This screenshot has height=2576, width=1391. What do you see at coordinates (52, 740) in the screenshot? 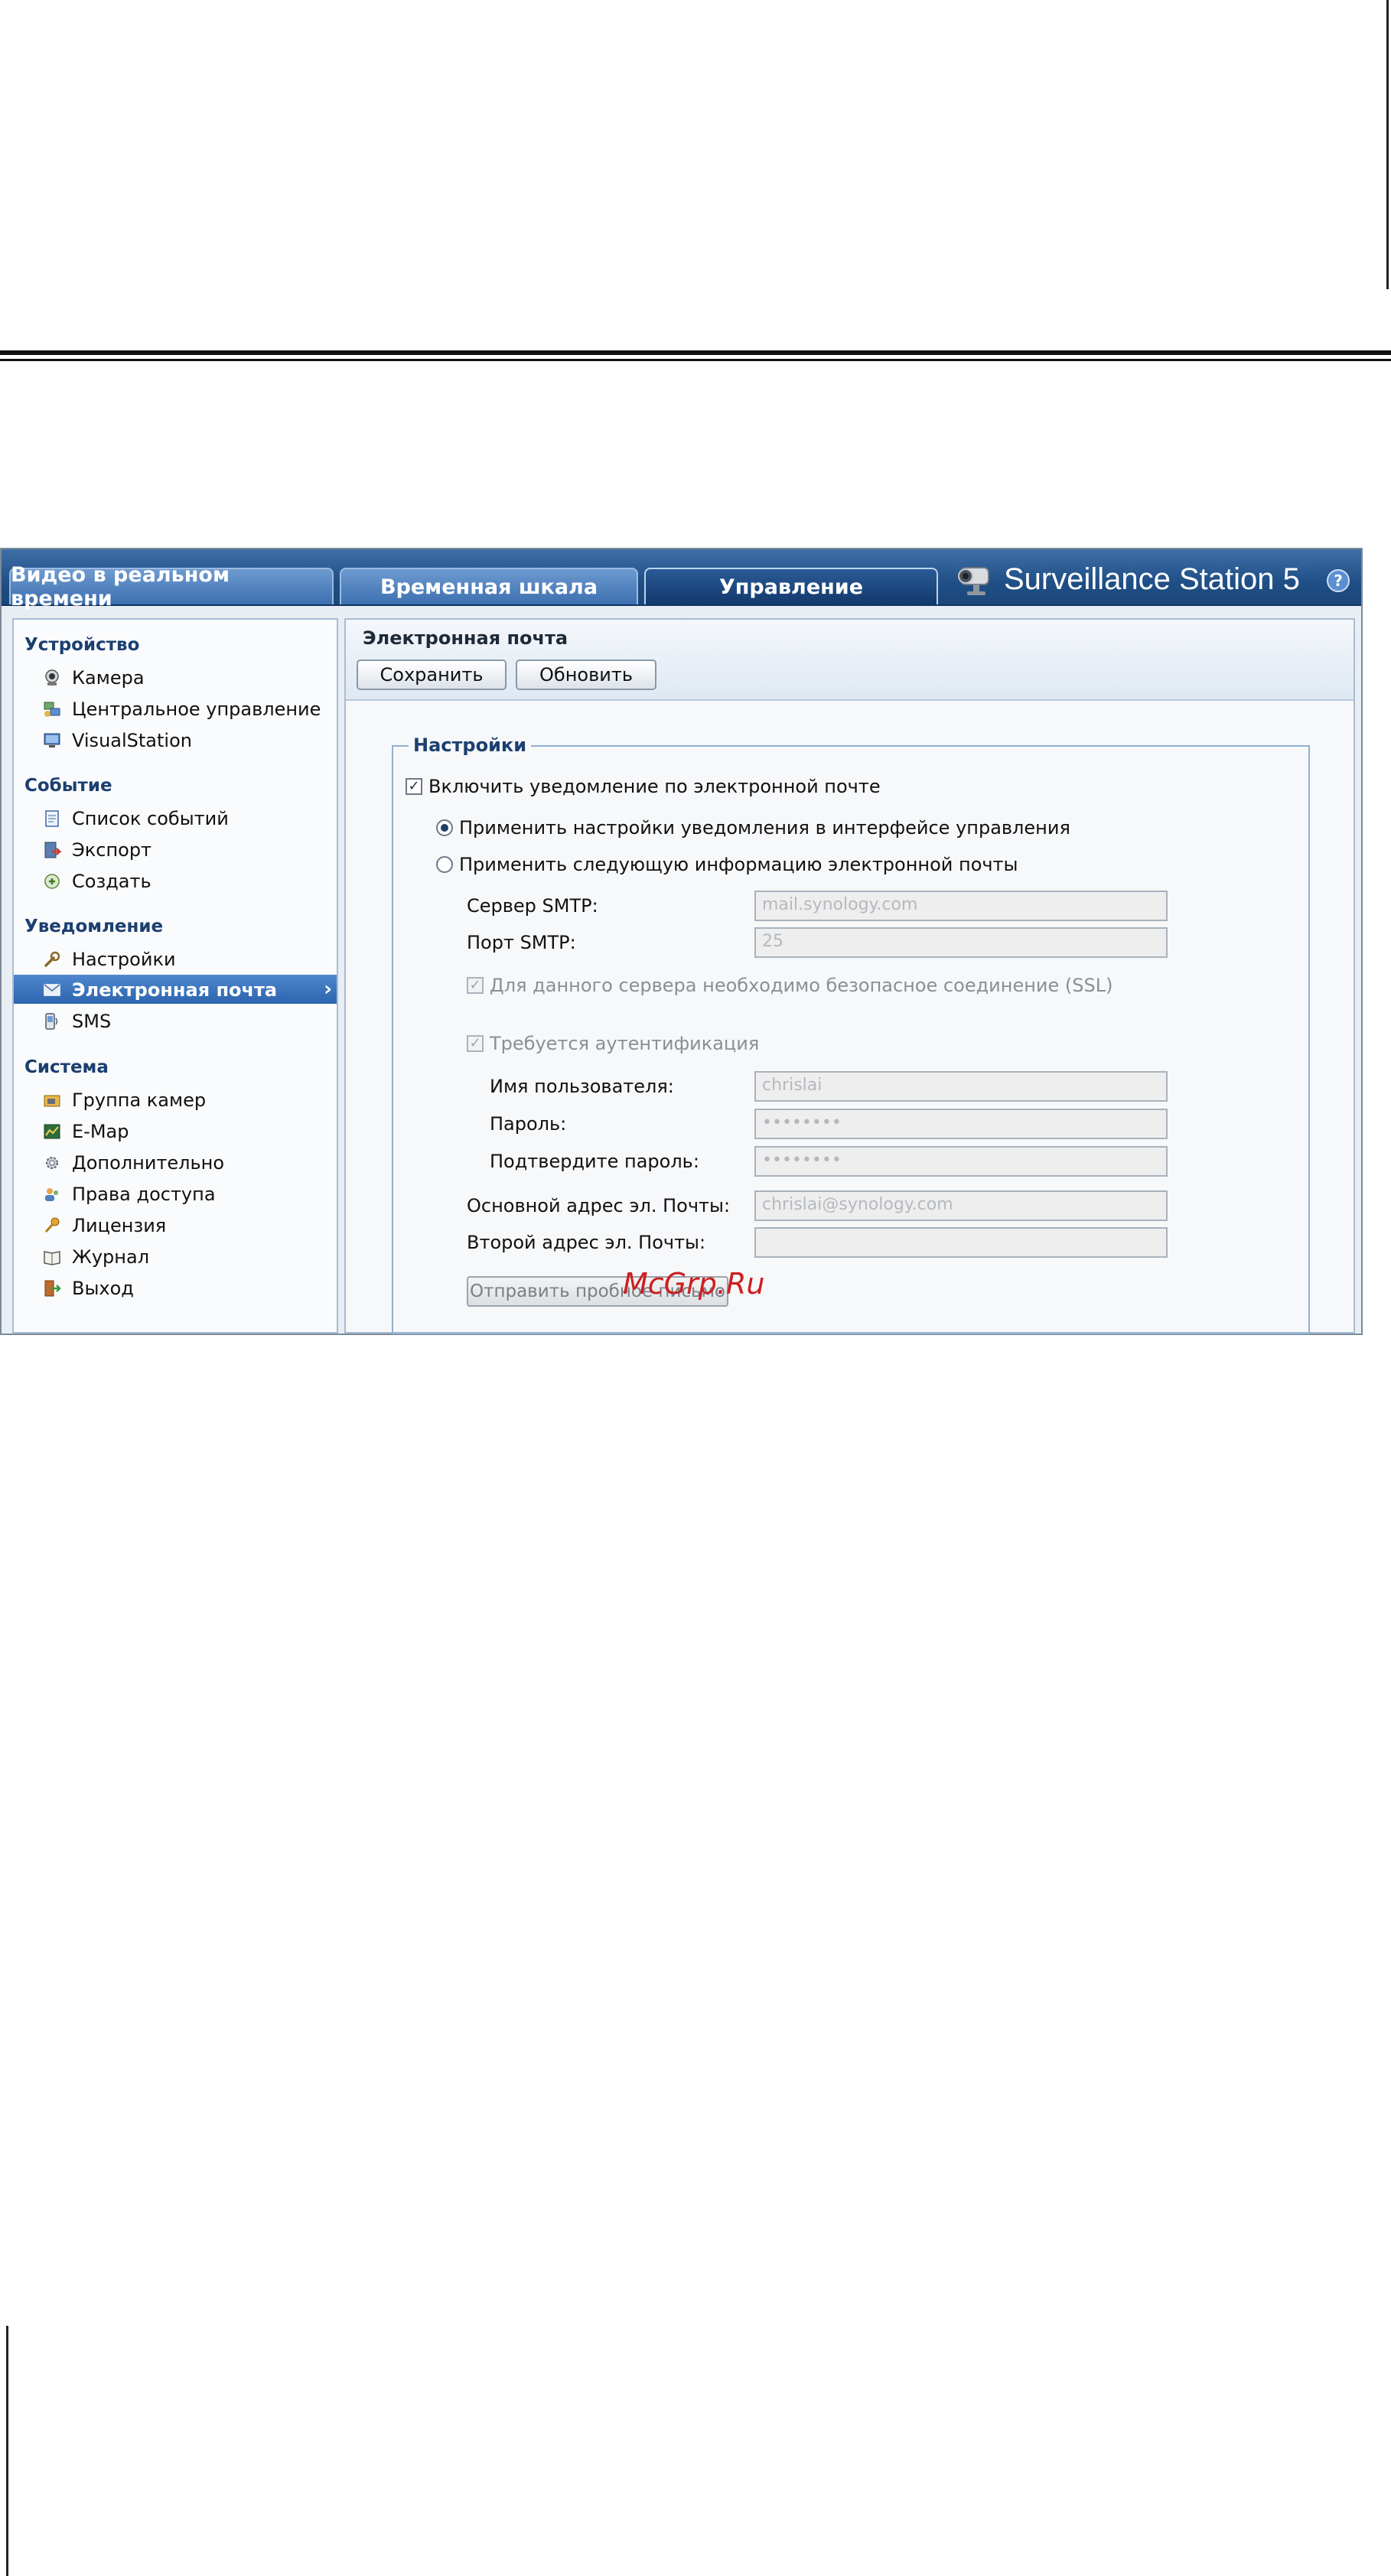
I see `visualstation-icon` at bounding box center [52, 740].